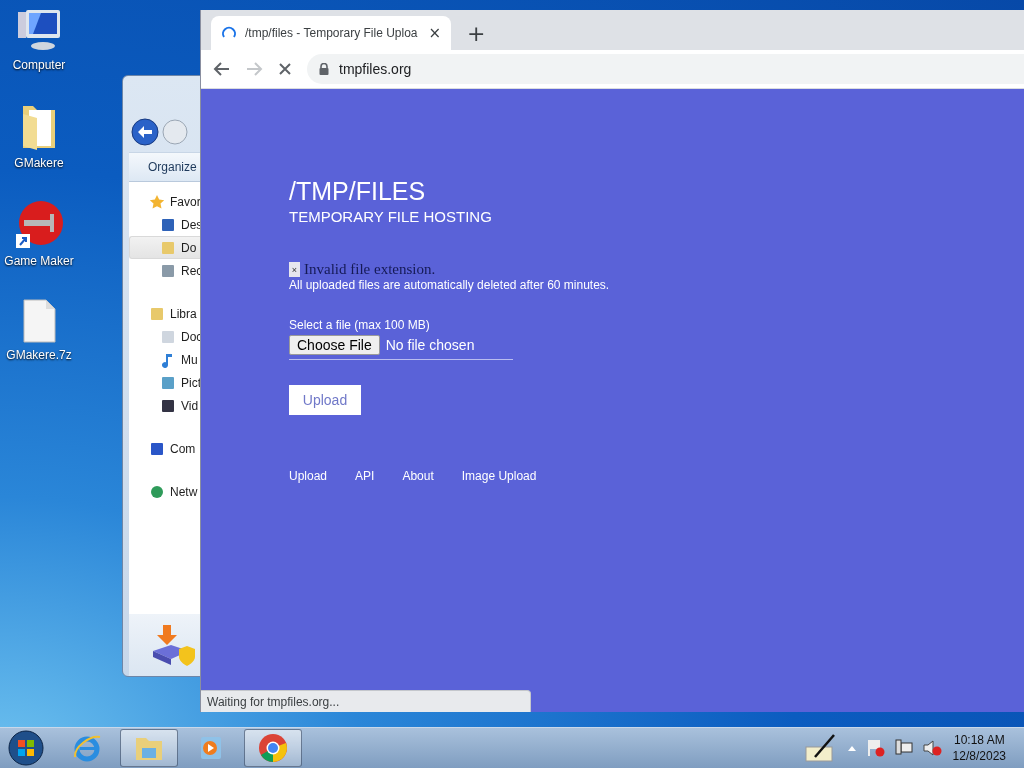 The height and width of the screenshot is (768, 1024). Describe the element at coordinates (390, 216) in the screenshot. I see `site-subtitle: TEMPORARY FILE HOSTING` at that location.